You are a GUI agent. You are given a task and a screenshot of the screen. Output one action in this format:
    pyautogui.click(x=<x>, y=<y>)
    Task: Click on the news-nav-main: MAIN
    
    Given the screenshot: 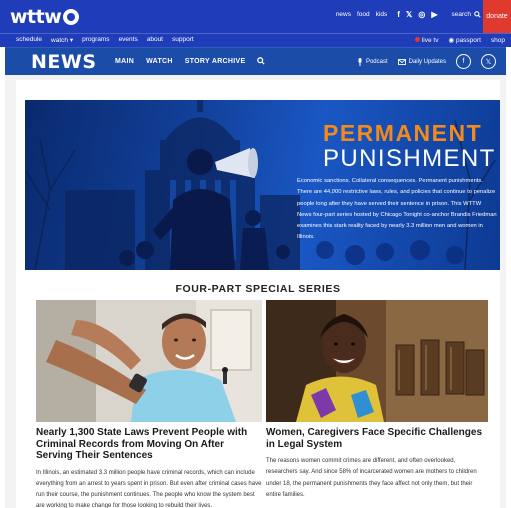 What is the action you would take?
    pyautogui.click(x=124, y=61)
    